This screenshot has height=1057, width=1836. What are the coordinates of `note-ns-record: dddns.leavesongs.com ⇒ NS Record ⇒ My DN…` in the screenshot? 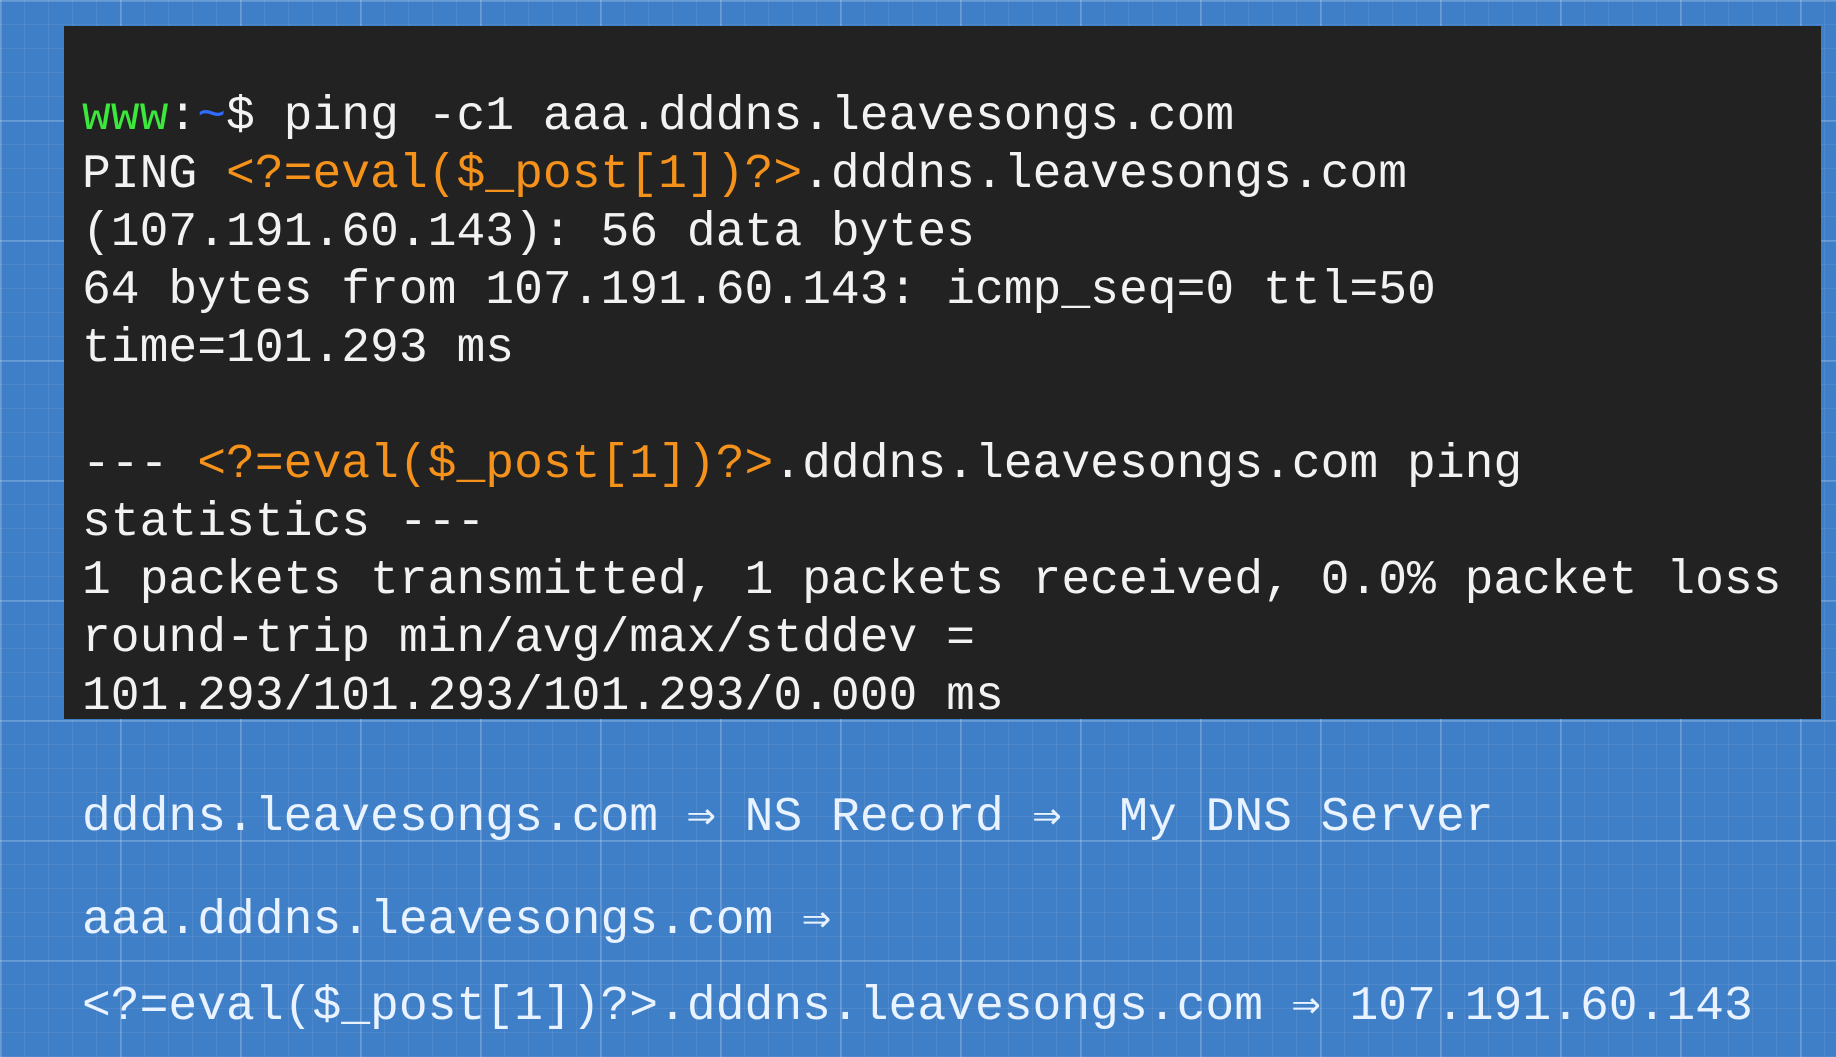 It's located at (788, 818).